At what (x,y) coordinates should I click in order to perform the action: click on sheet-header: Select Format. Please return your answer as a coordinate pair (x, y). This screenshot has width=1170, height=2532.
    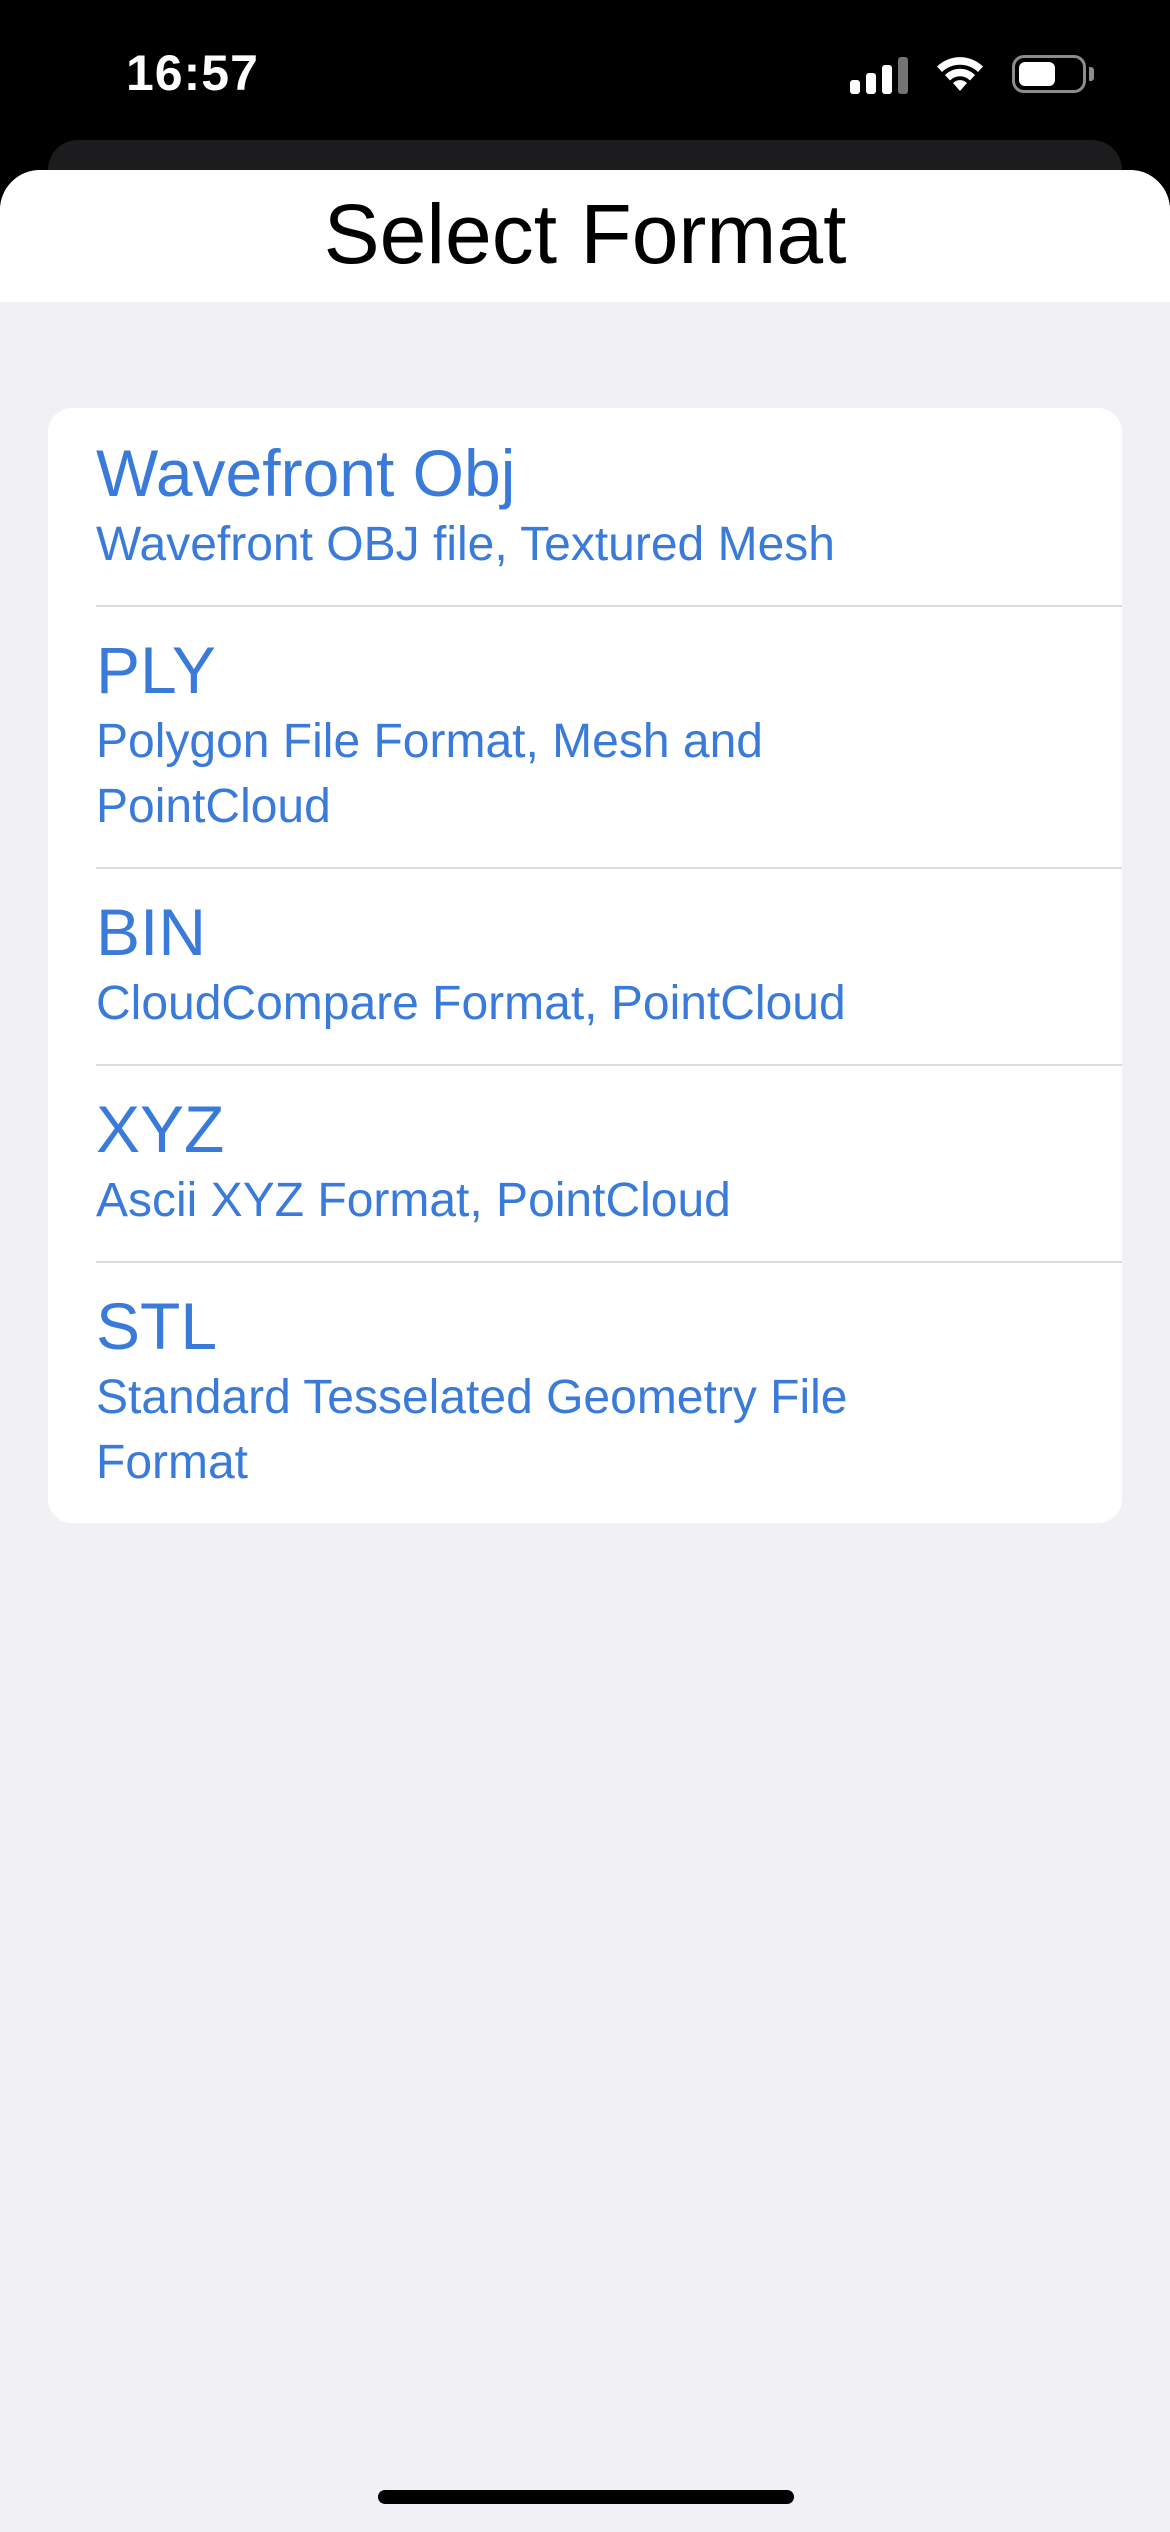
    Looking at the image, I should click on (585, 236).